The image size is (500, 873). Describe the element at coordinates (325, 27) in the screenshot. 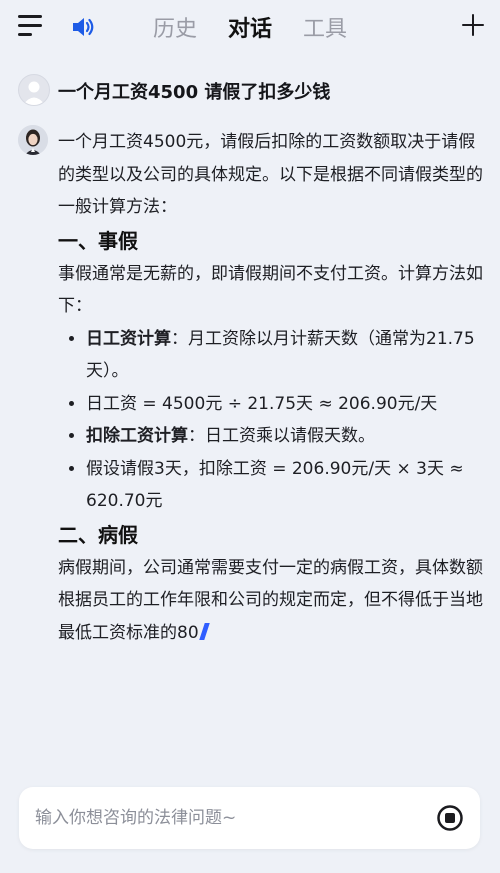

I see `tab-tools: 工具` at that location.